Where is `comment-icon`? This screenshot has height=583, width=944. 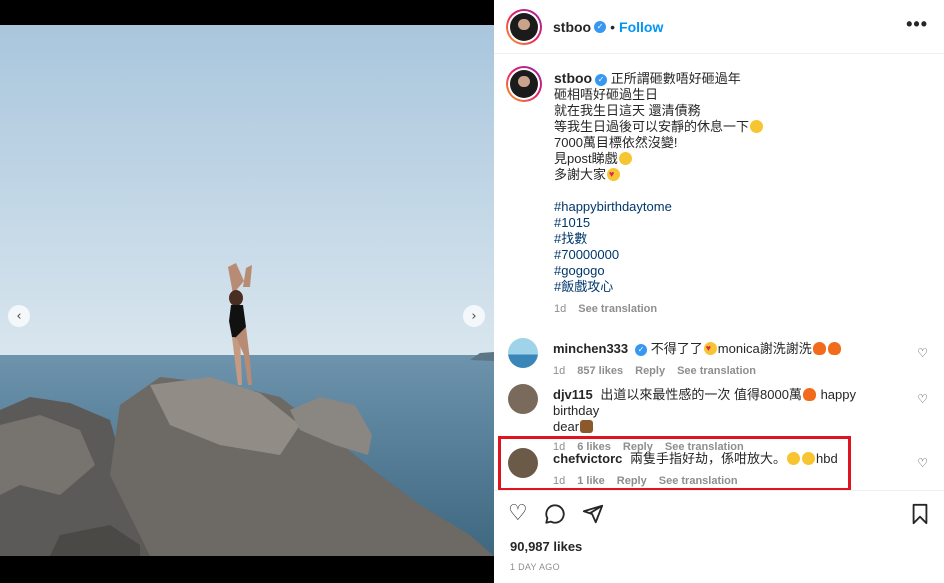
comment-icon is located at coordinates (555, 514).